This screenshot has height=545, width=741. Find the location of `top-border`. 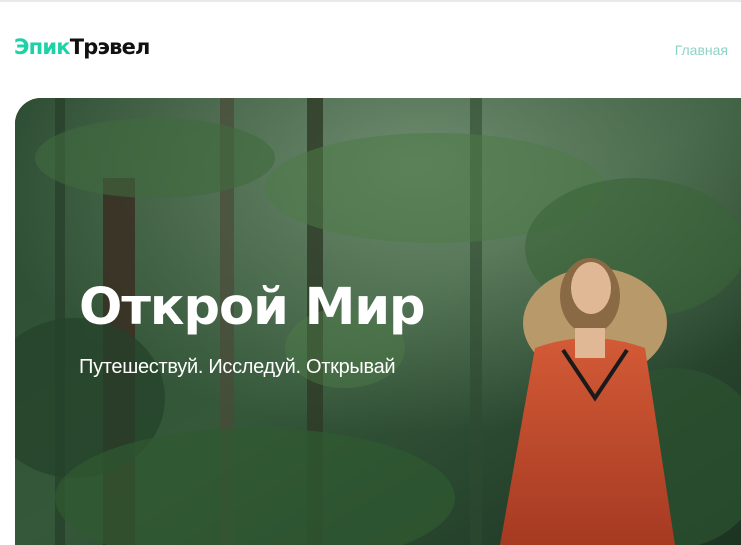

top-border is located at coordinates (370, 1).